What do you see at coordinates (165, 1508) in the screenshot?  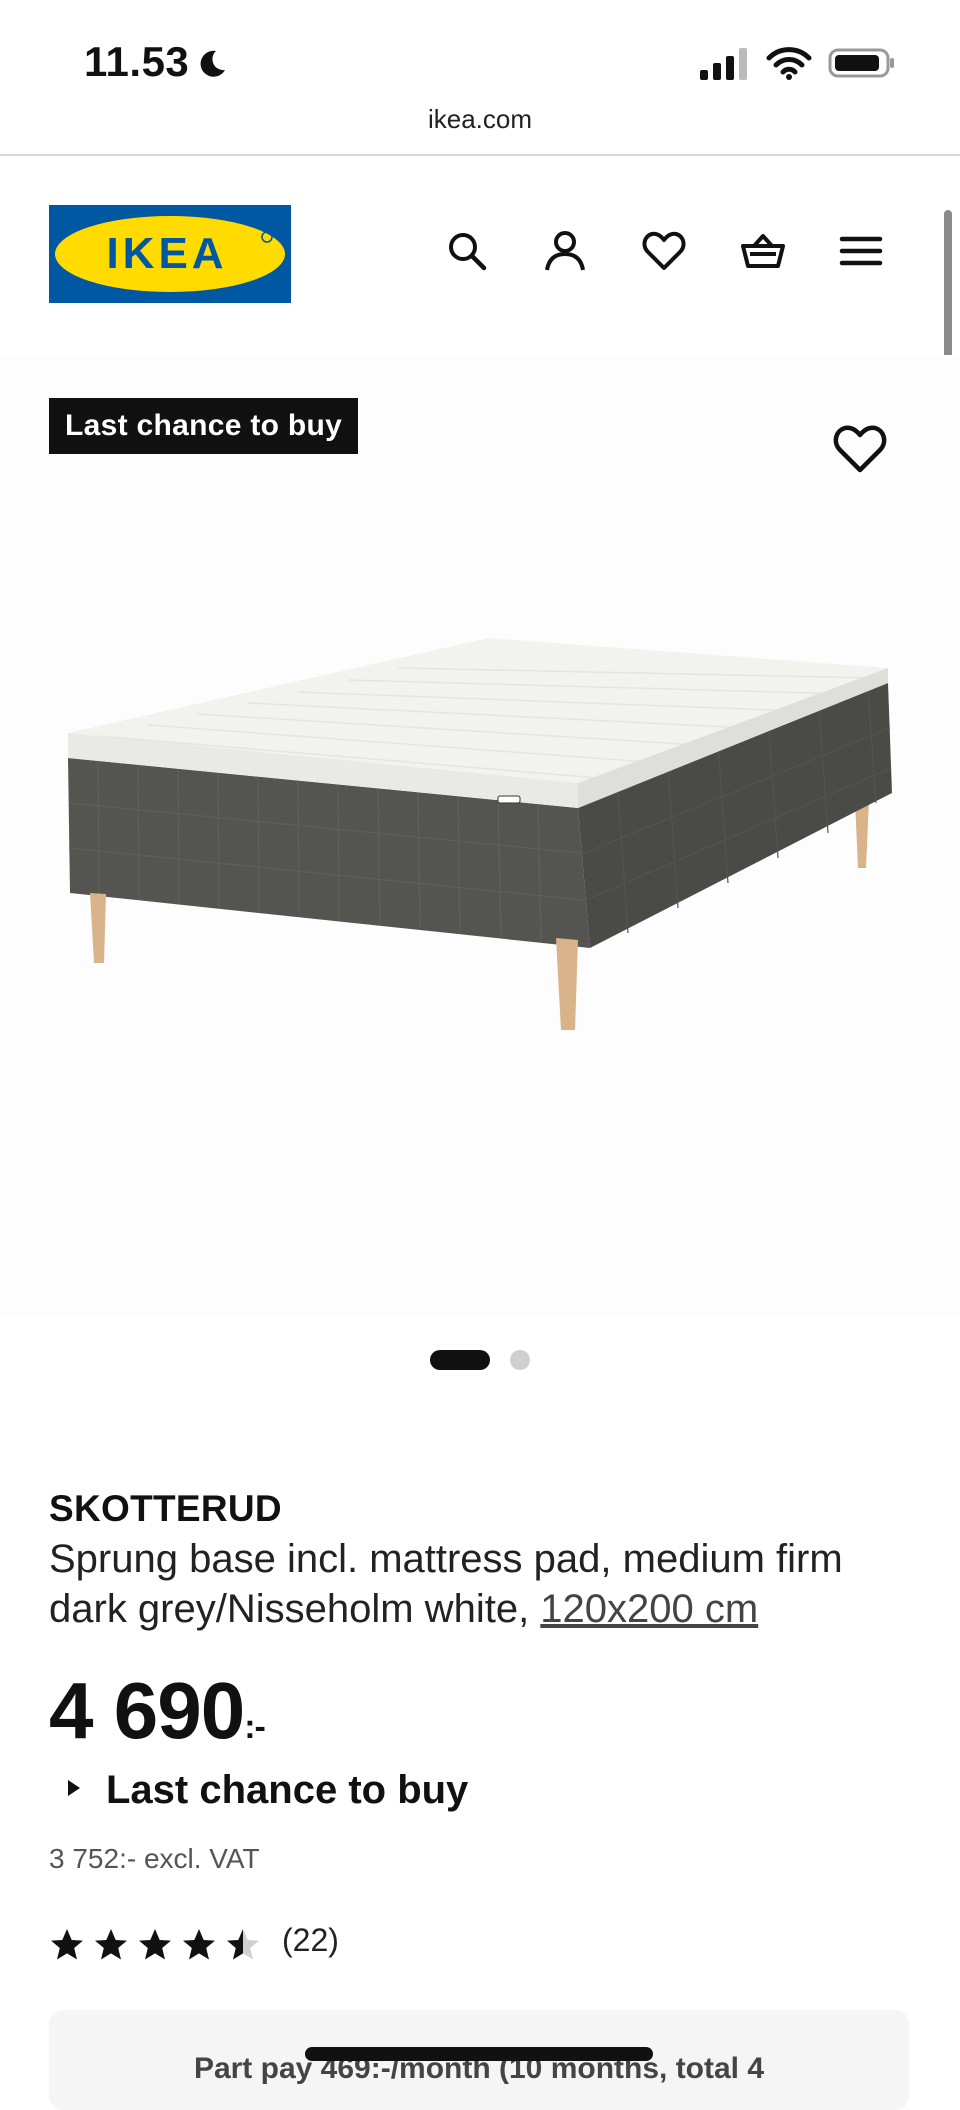 I see `product-name: SKOTTERUD` at bounding box center [165, 1508].